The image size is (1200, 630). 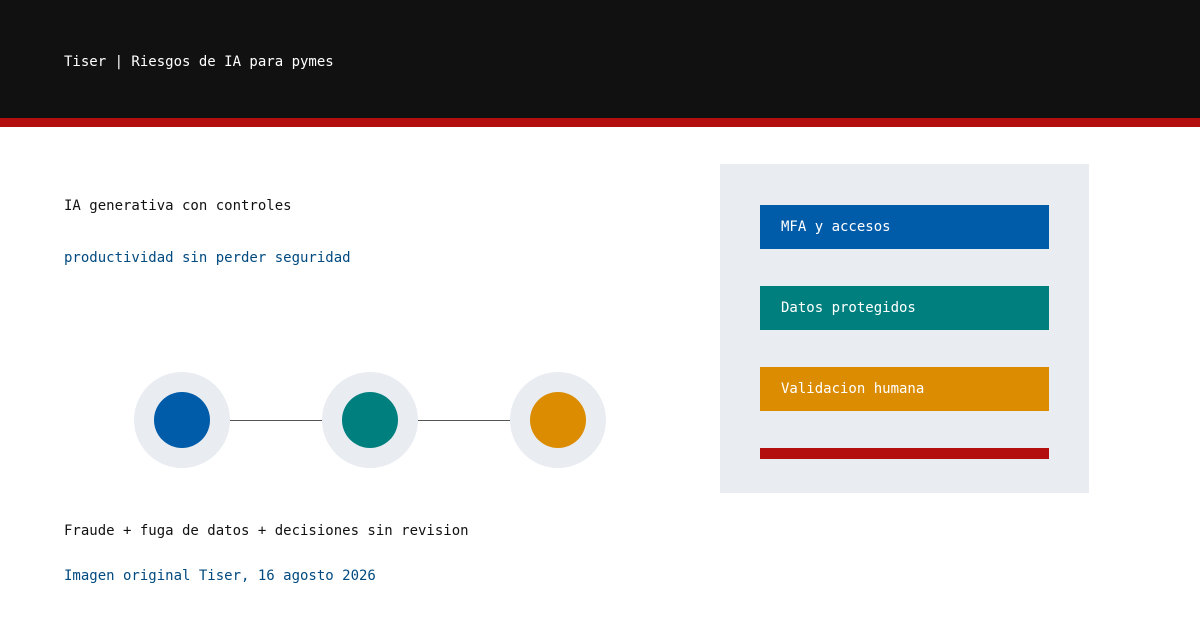 What do you see at coordinates (178, 206) in the screenshot?
I see `main-heading: IA generativa con controles` at bounding box center [178, 206].